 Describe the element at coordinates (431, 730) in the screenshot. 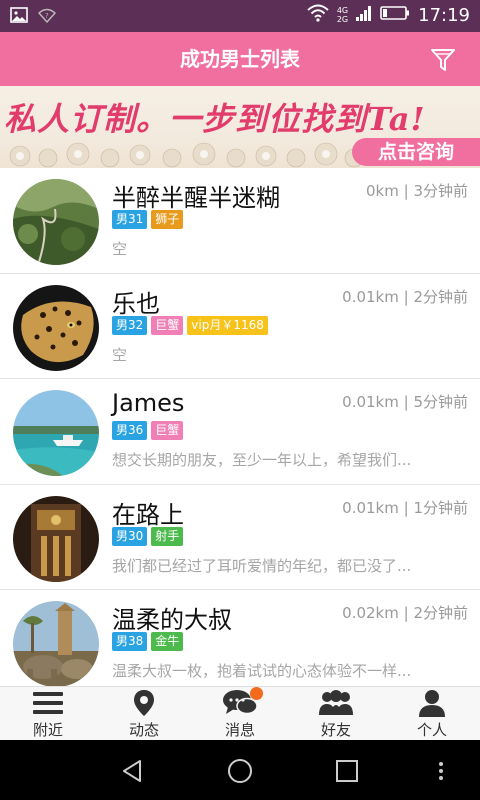

I see `nav-label: 个人` at that location.